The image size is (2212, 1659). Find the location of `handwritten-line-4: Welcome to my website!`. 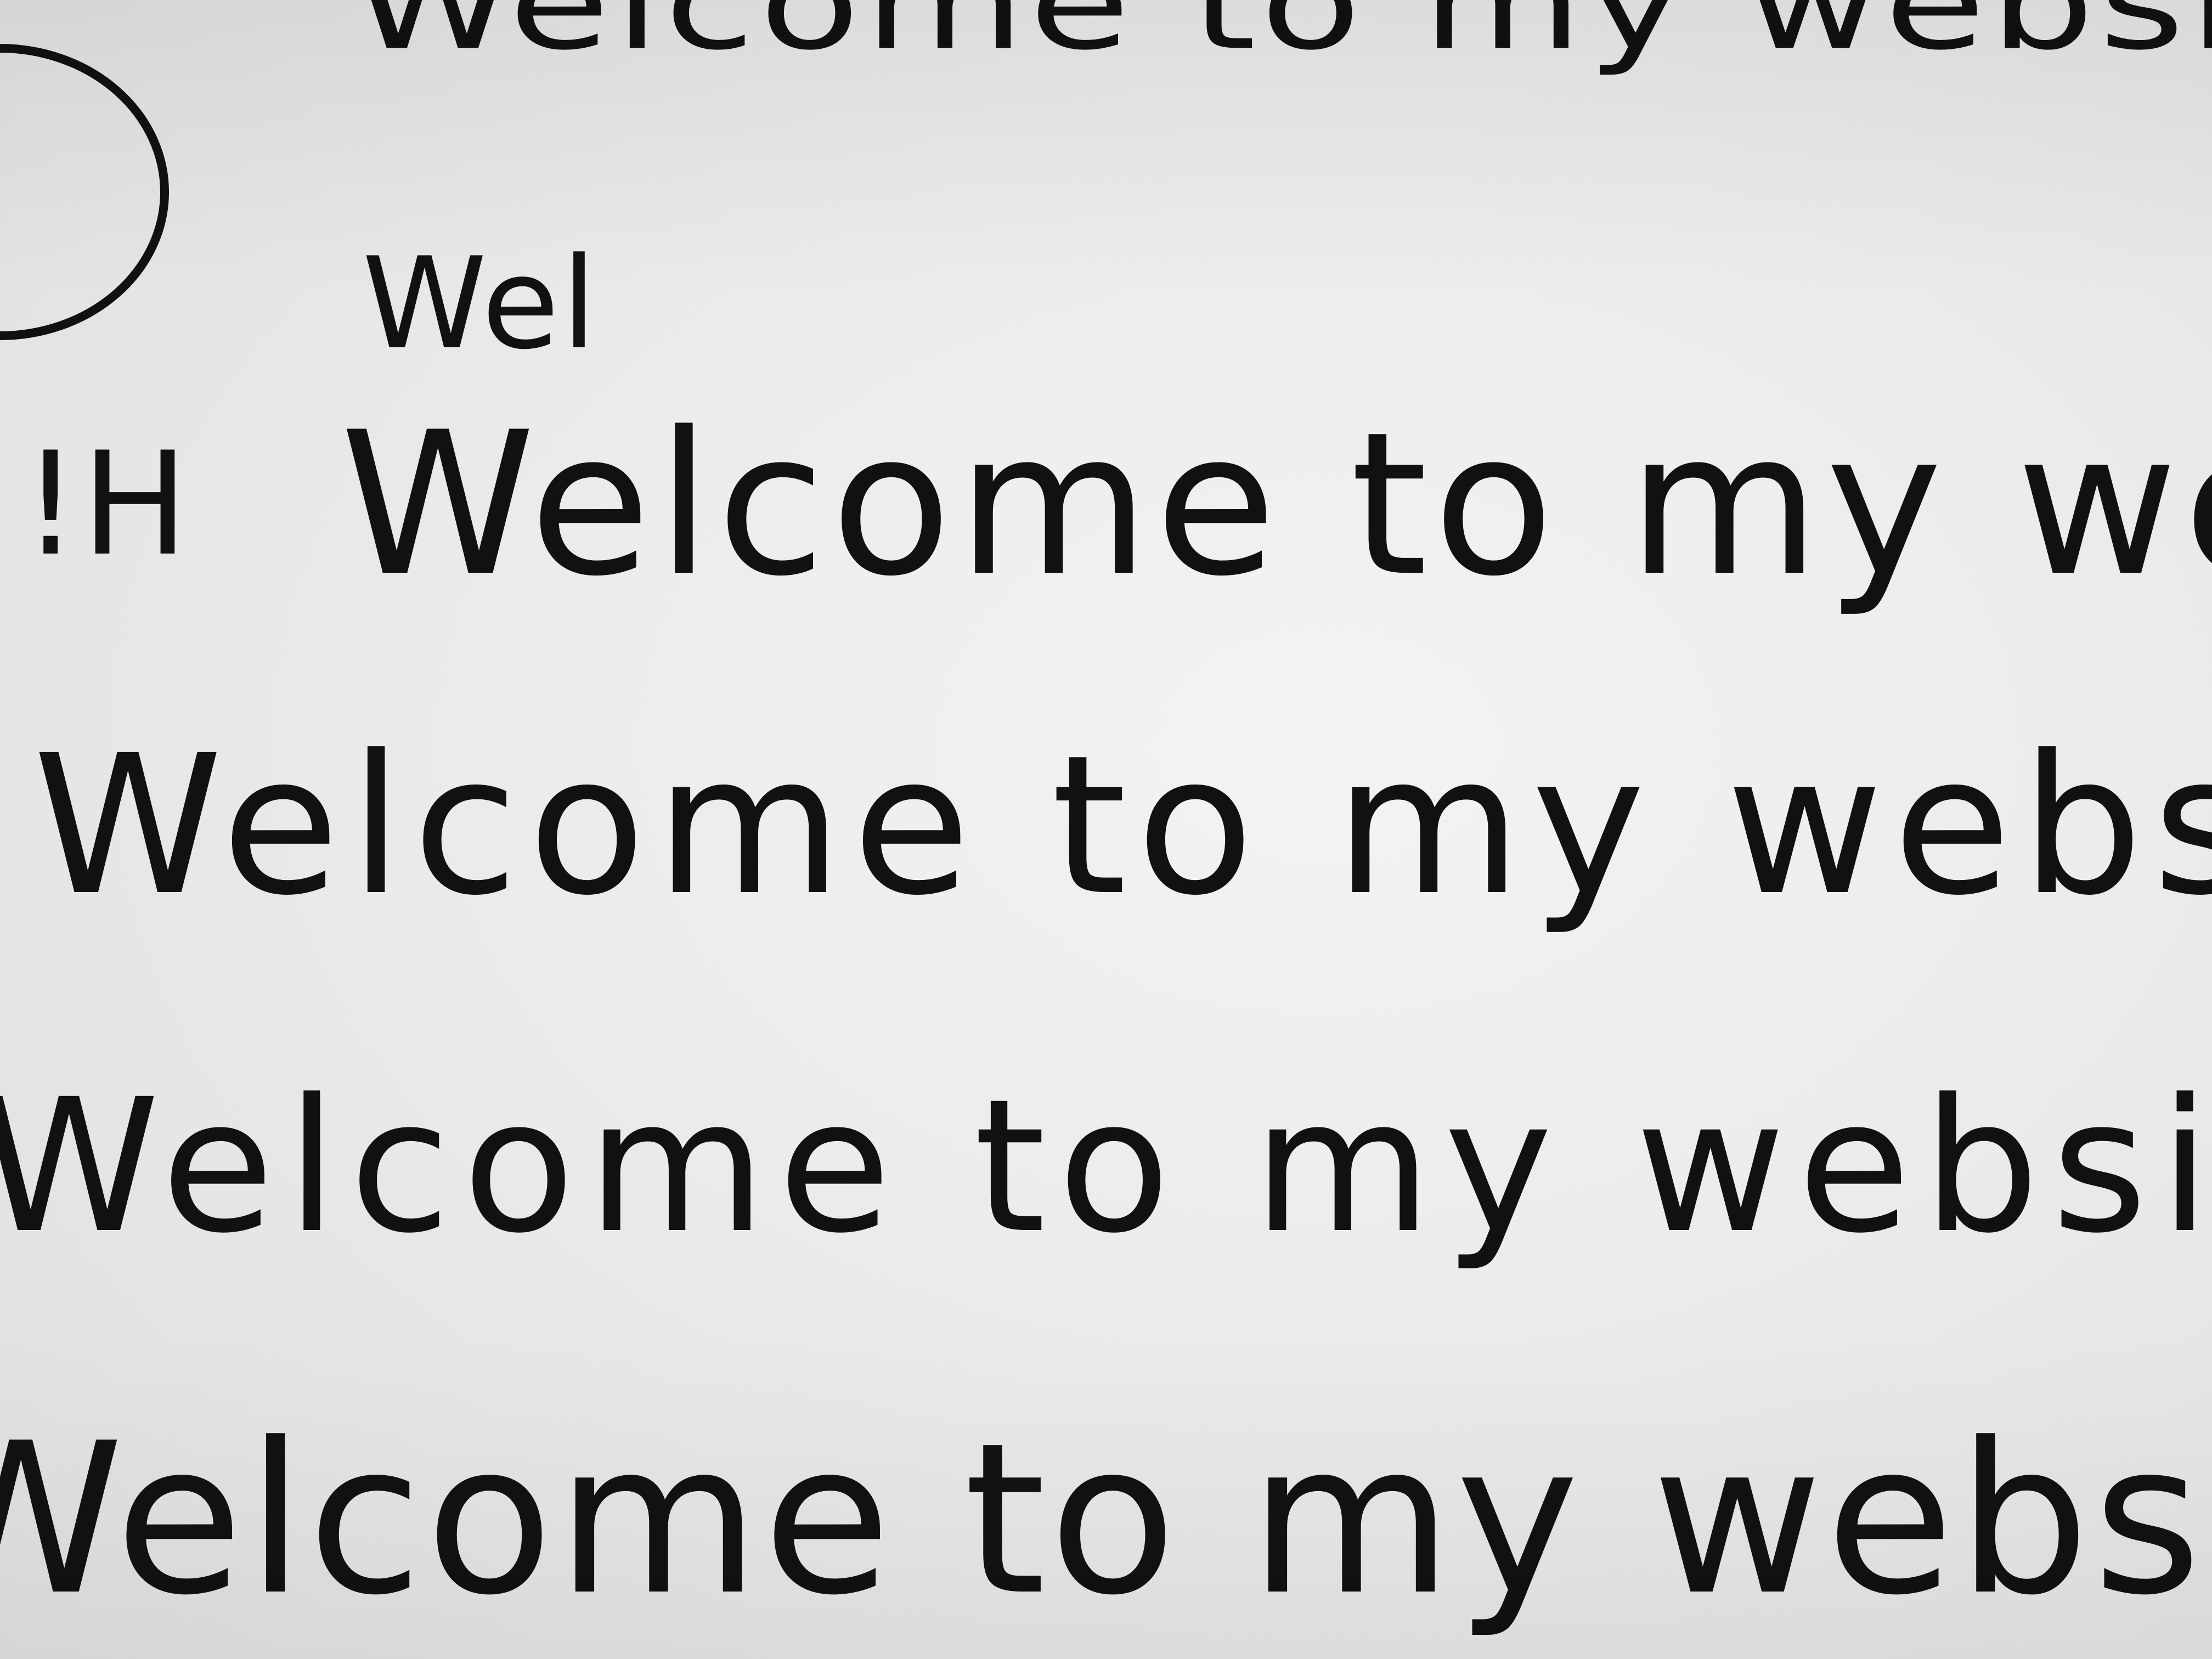

handwritten-line-4: Welcome to my website! is located at coordinates (1122, 826).